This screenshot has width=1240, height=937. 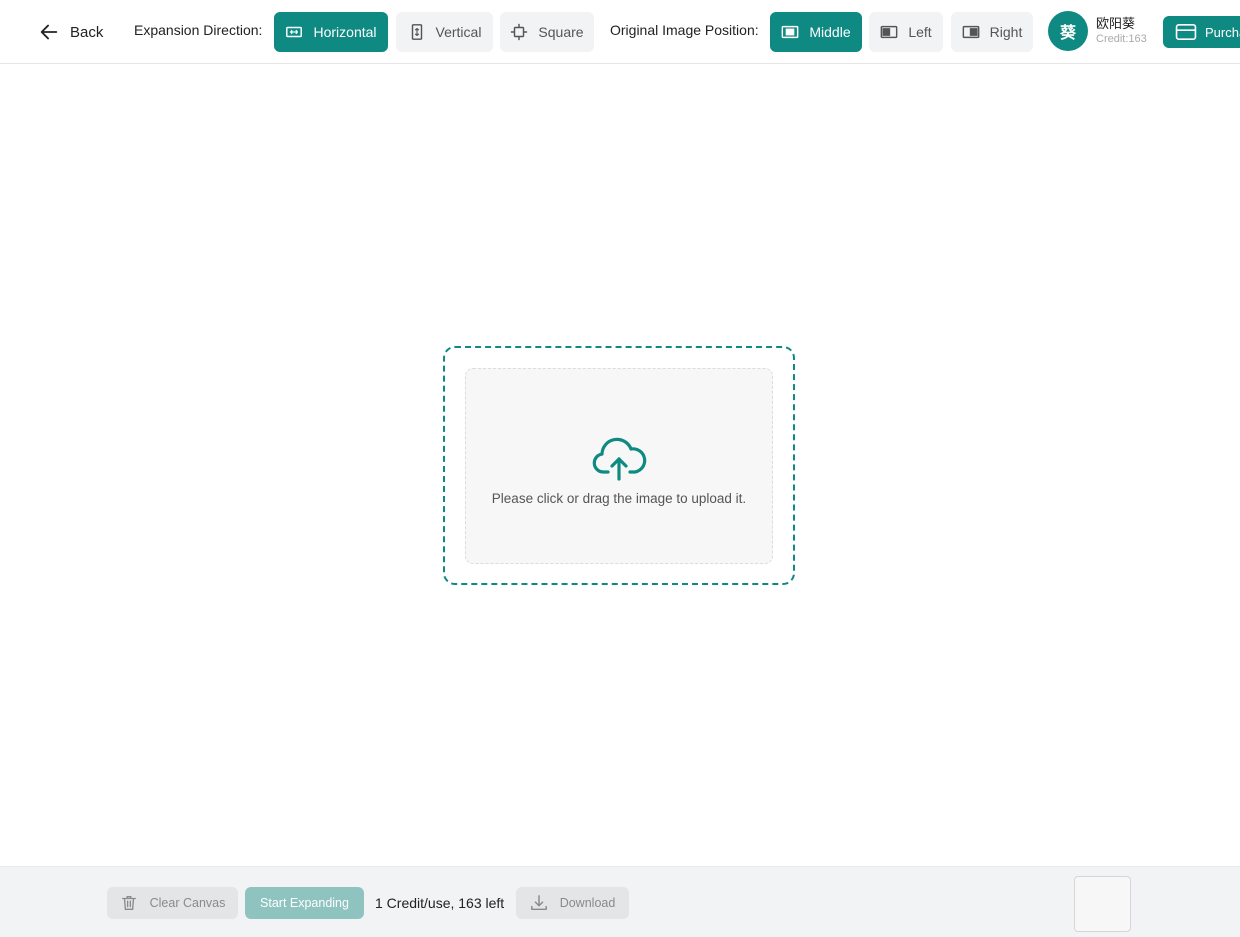 I want to click on position-middle-button: Middle, so click(x=816, y=32).